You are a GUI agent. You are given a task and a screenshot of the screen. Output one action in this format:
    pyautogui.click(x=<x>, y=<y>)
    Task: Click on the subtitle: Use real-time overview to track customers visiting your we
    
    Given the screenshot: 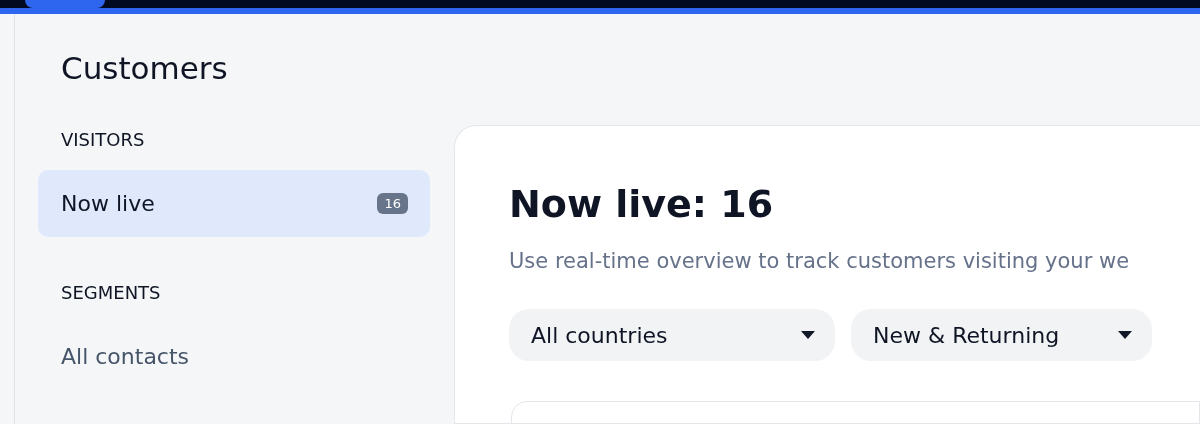 What is the action you would take?
    pyautogui.click(x=820, y=261)
    